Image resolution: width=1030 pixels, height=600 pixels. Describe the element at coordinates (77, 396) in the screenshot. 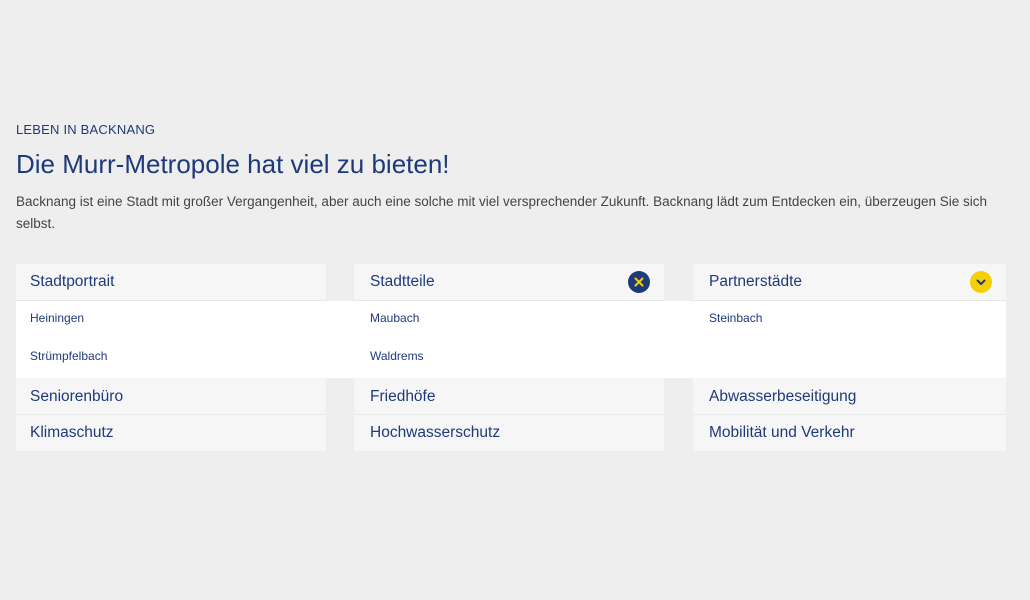

I see `accordion-header-label: Seniorenbüro` at that location.